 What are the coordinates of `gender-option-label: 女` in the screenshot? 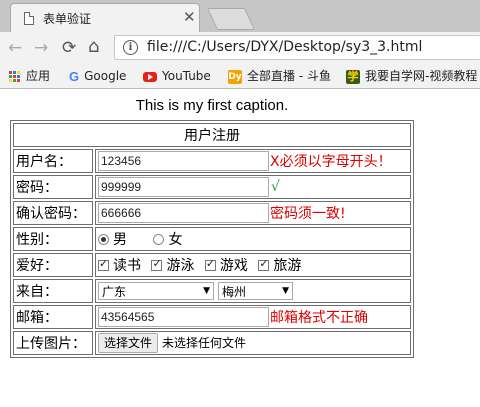 It's located at (175, 240).